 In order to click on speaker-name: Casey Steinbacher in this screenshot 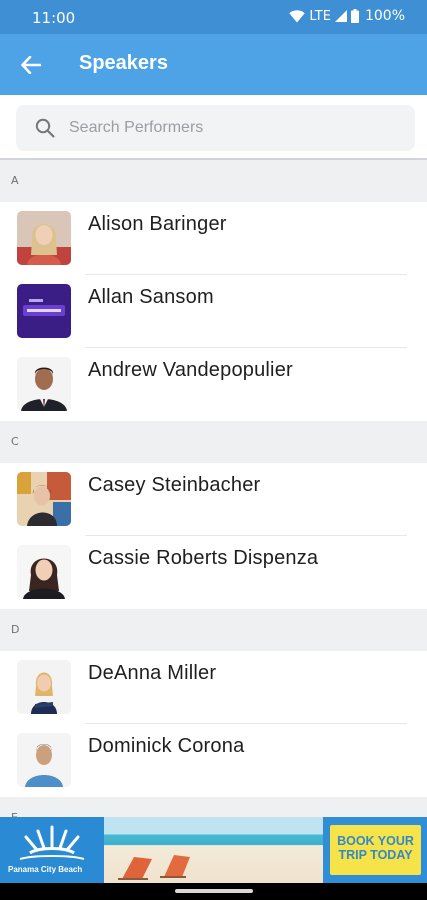, I will do `click(174, 485)`.